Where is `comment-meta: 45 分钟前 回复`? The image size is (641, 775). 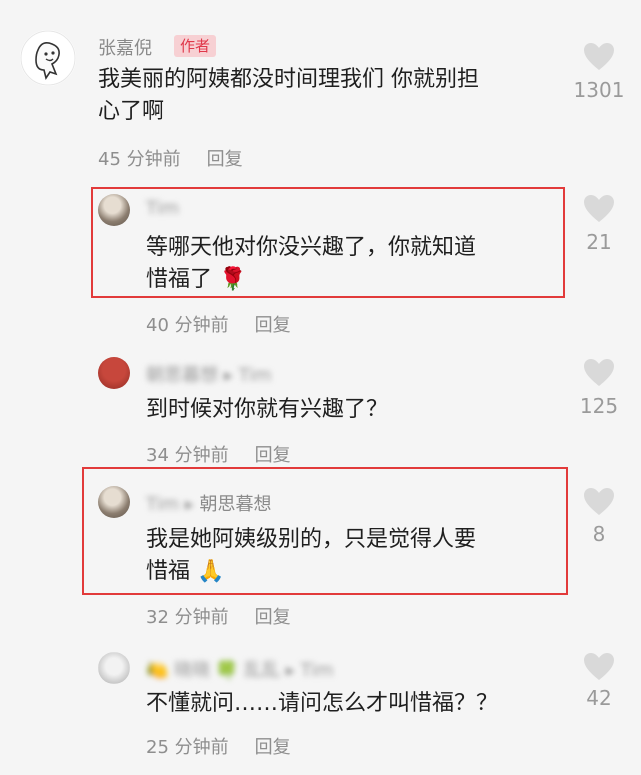
comment-meta: 45 分钟前 回复 is located at coordinates (170, 158).